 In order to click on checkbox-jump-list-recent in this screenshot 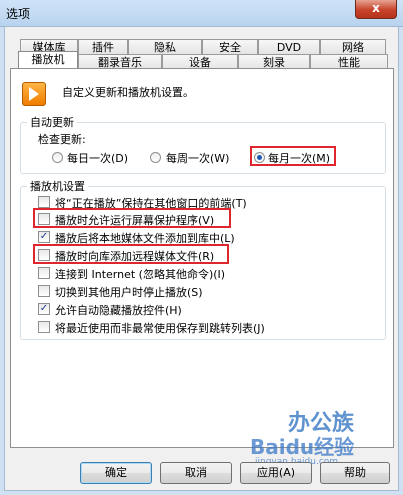, I will do `click(44, 327)`.